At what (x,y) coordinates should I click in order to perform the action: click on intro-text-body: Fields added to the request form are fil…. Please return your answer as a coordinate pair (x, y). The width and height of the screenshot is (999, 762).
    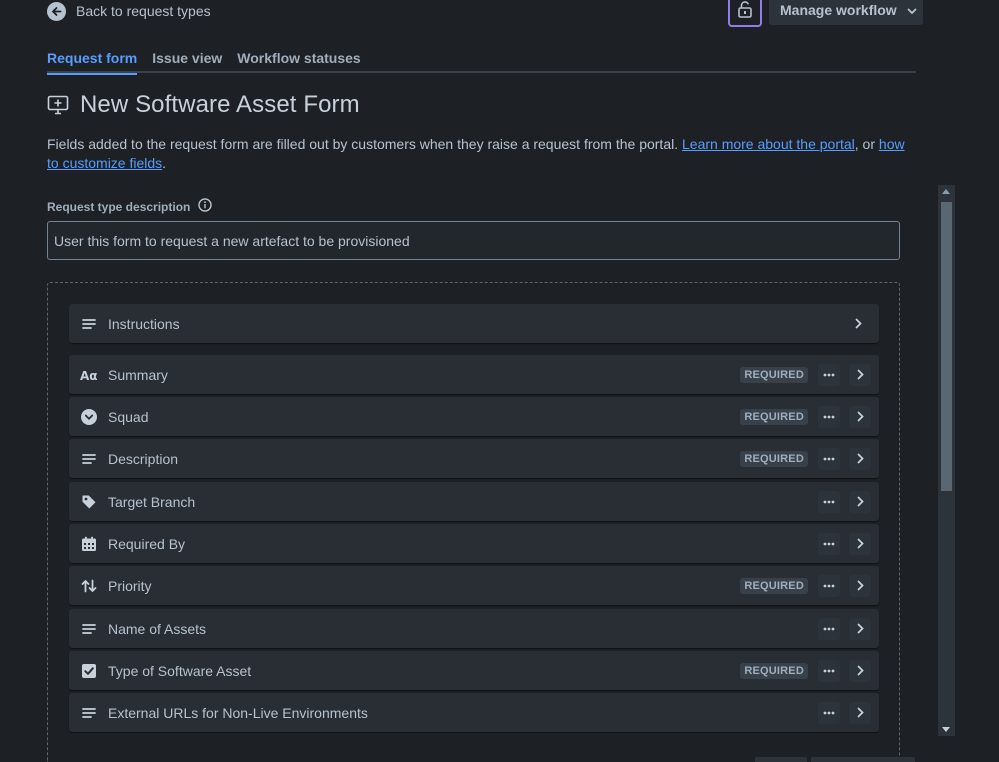
    Looking at the image, I should click on (364, 144).